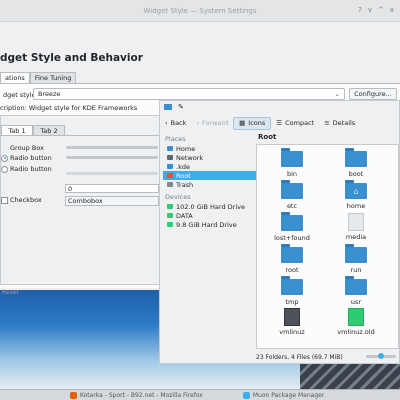 The image size is (400, 400). I want to click on details-view-button: ≡ Details, so click(339, 123).